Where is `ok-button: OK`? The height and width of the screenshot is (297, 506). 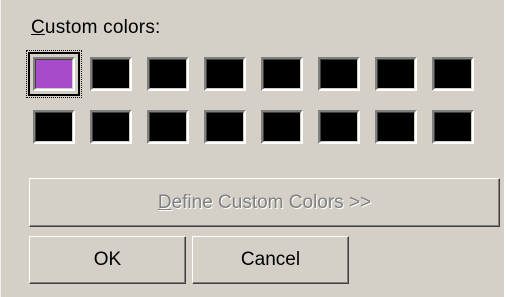
ok-button: OK is located at coordinates (107, 260).